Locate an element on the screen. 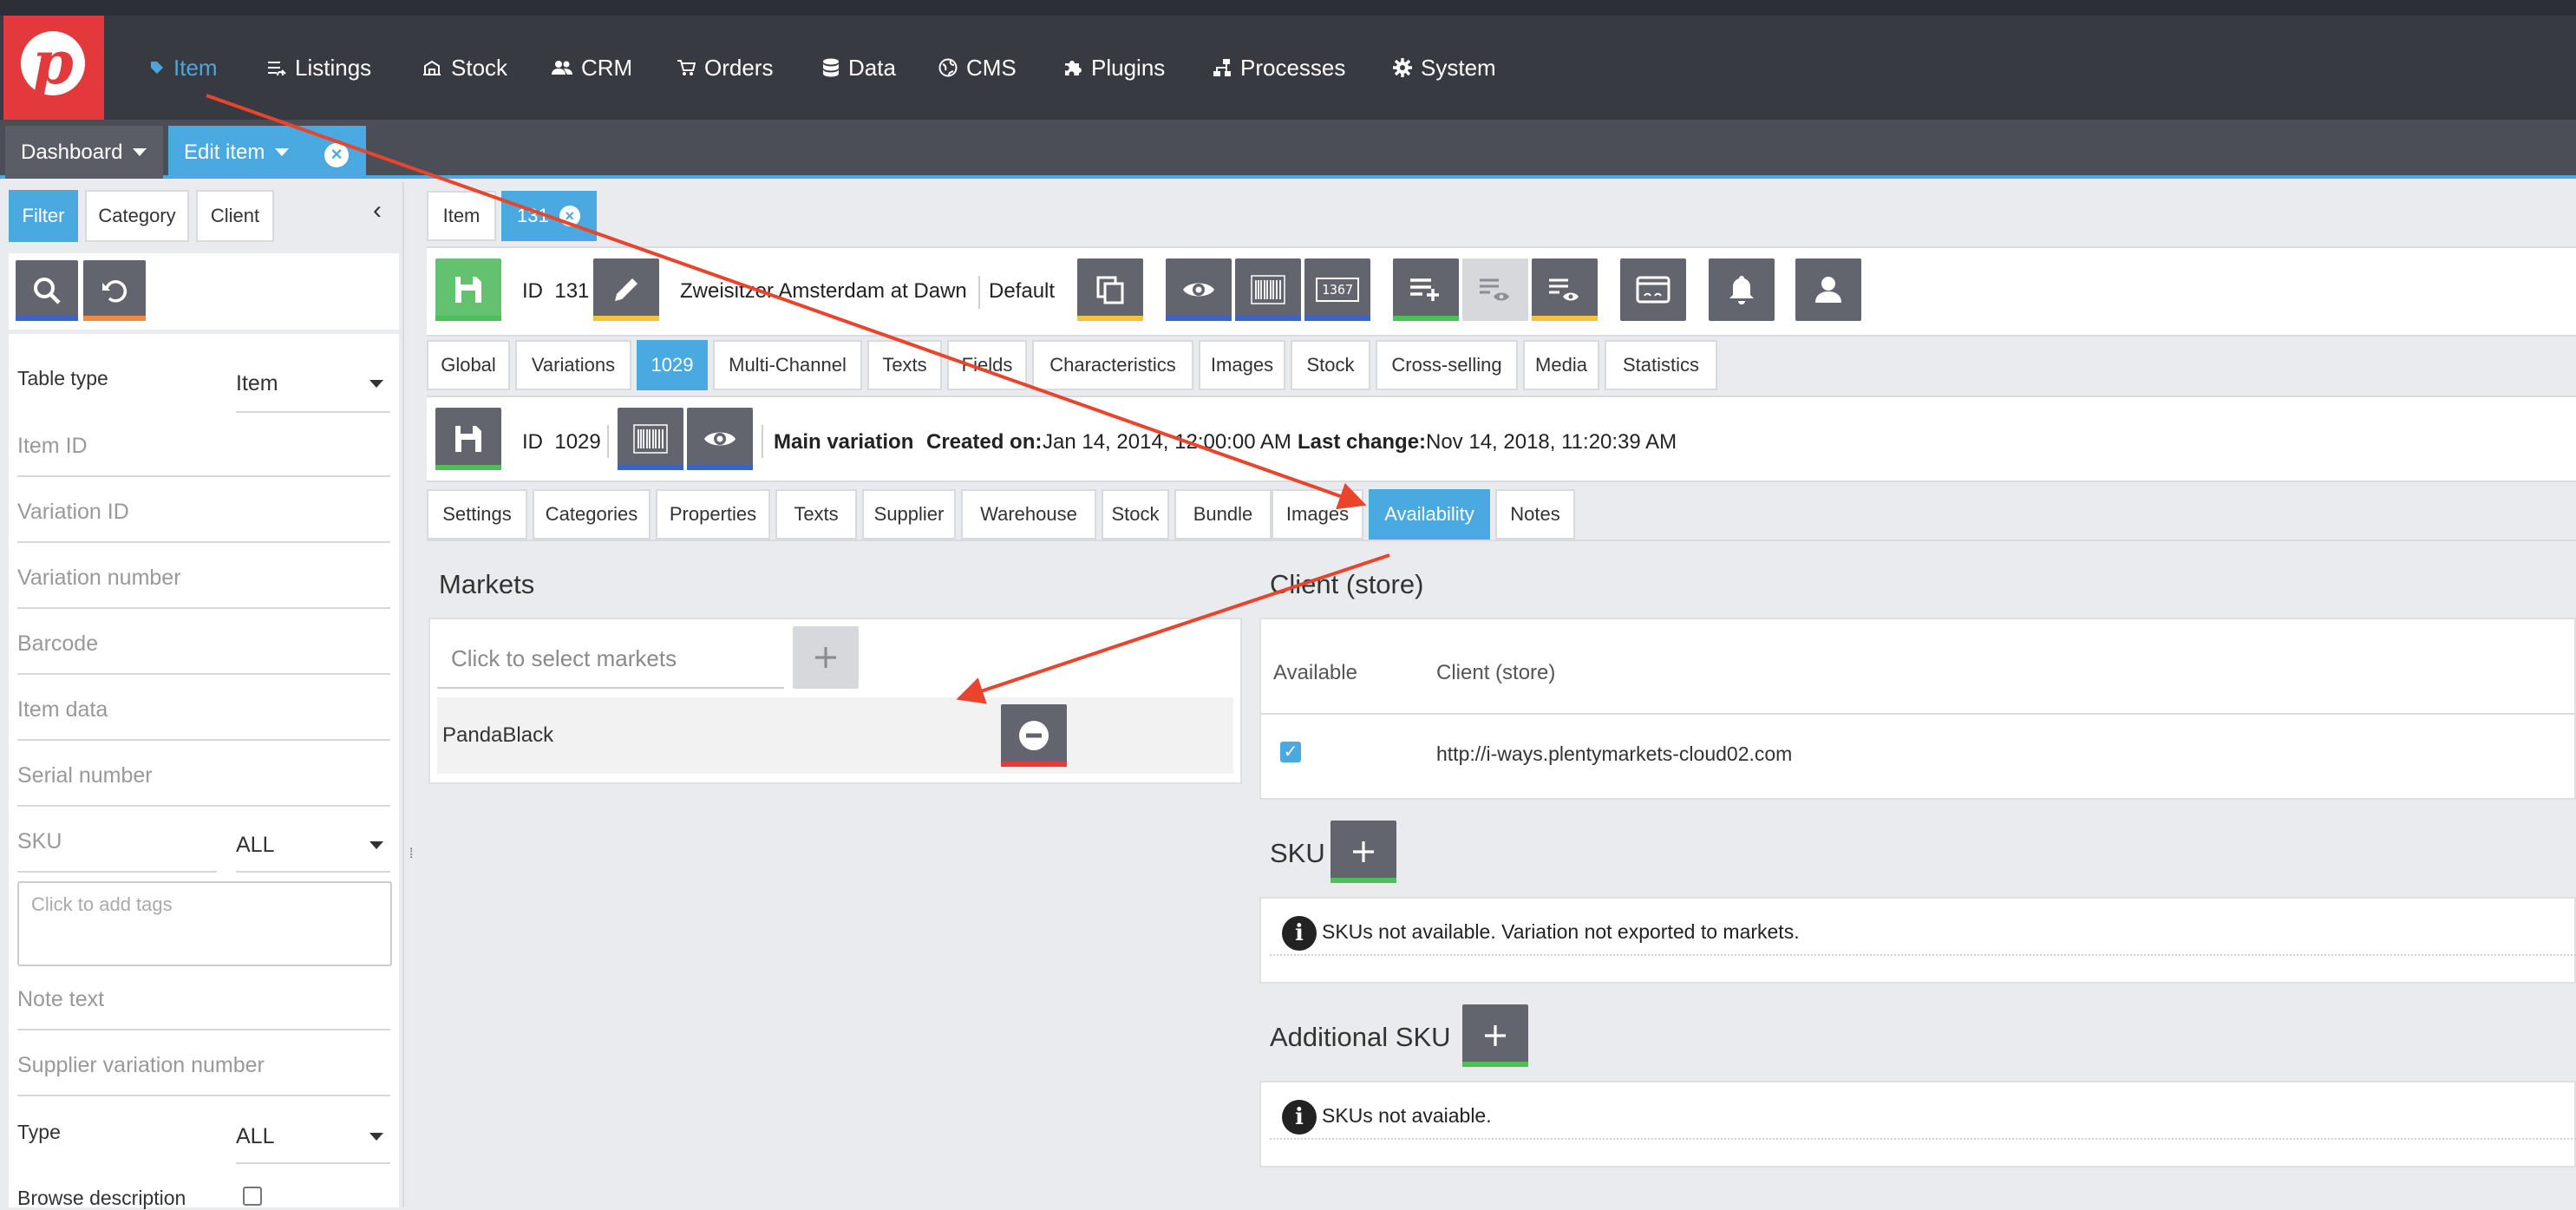 This screenshot has width=2576, height=1210. market-name: PandaBlack is located at coordinates (498, 735).